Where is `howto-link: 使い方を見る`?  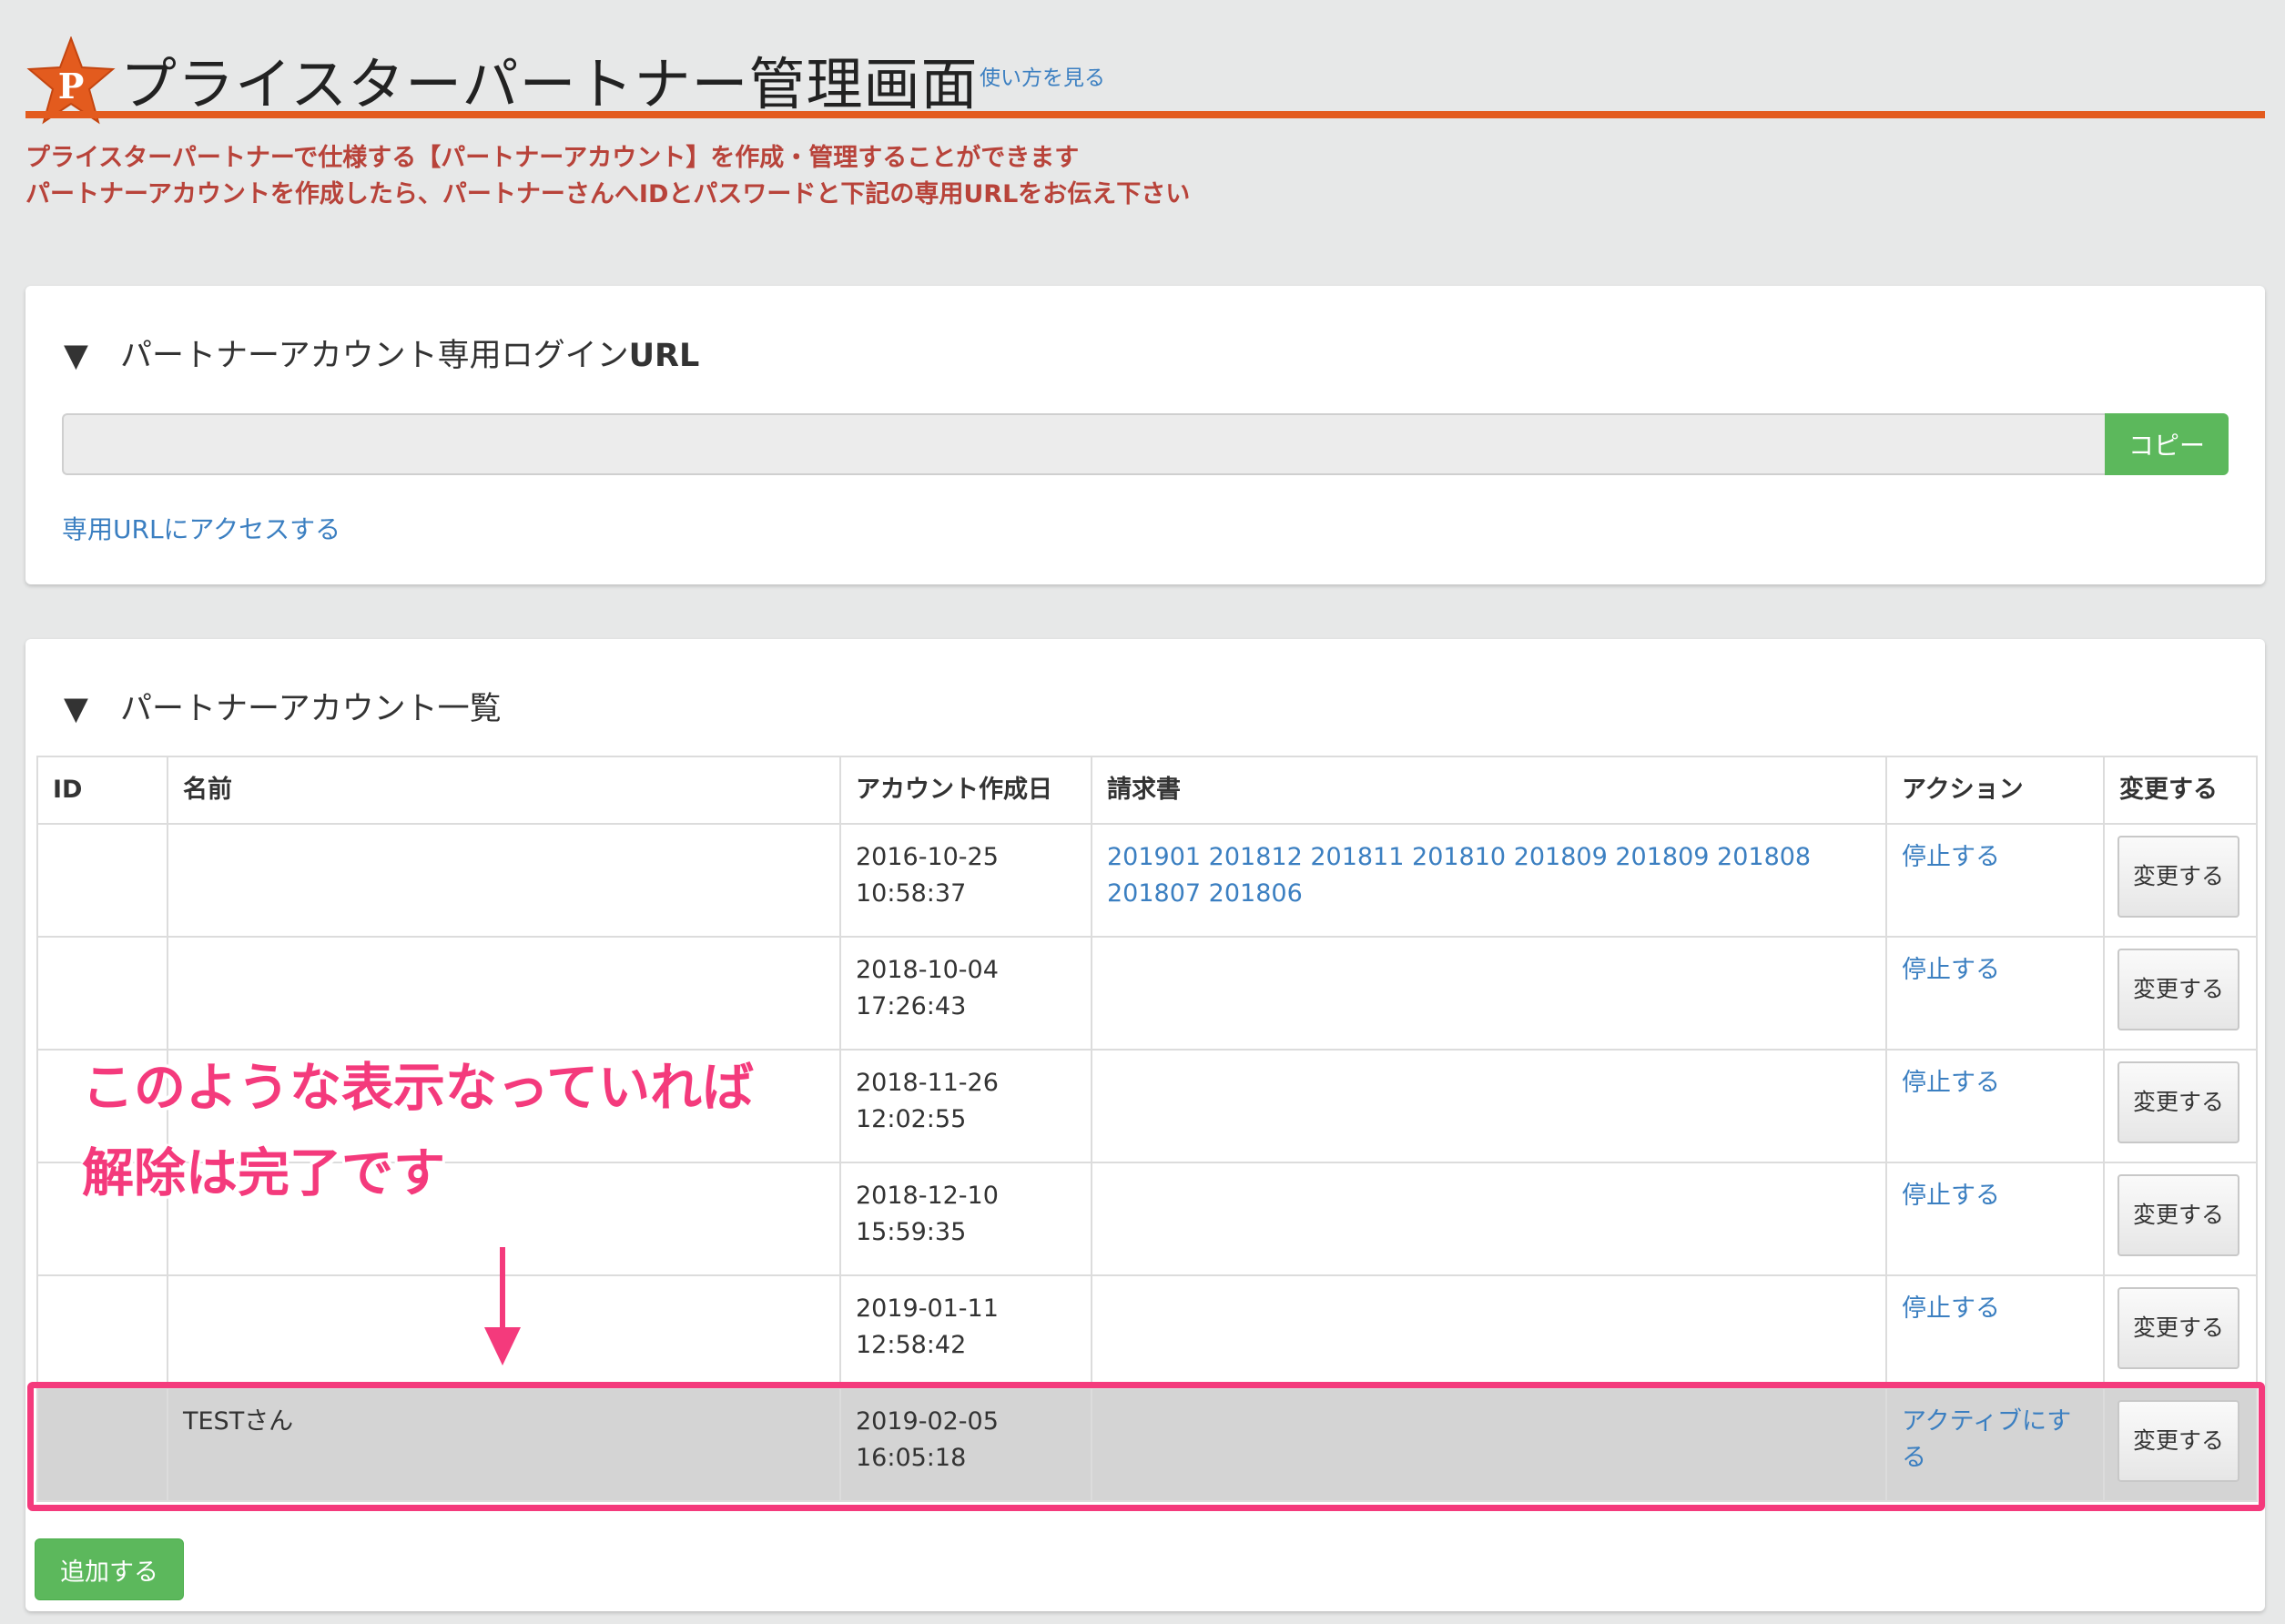 howto-link: 使い方を見る is located at coordinates (1042, 75).